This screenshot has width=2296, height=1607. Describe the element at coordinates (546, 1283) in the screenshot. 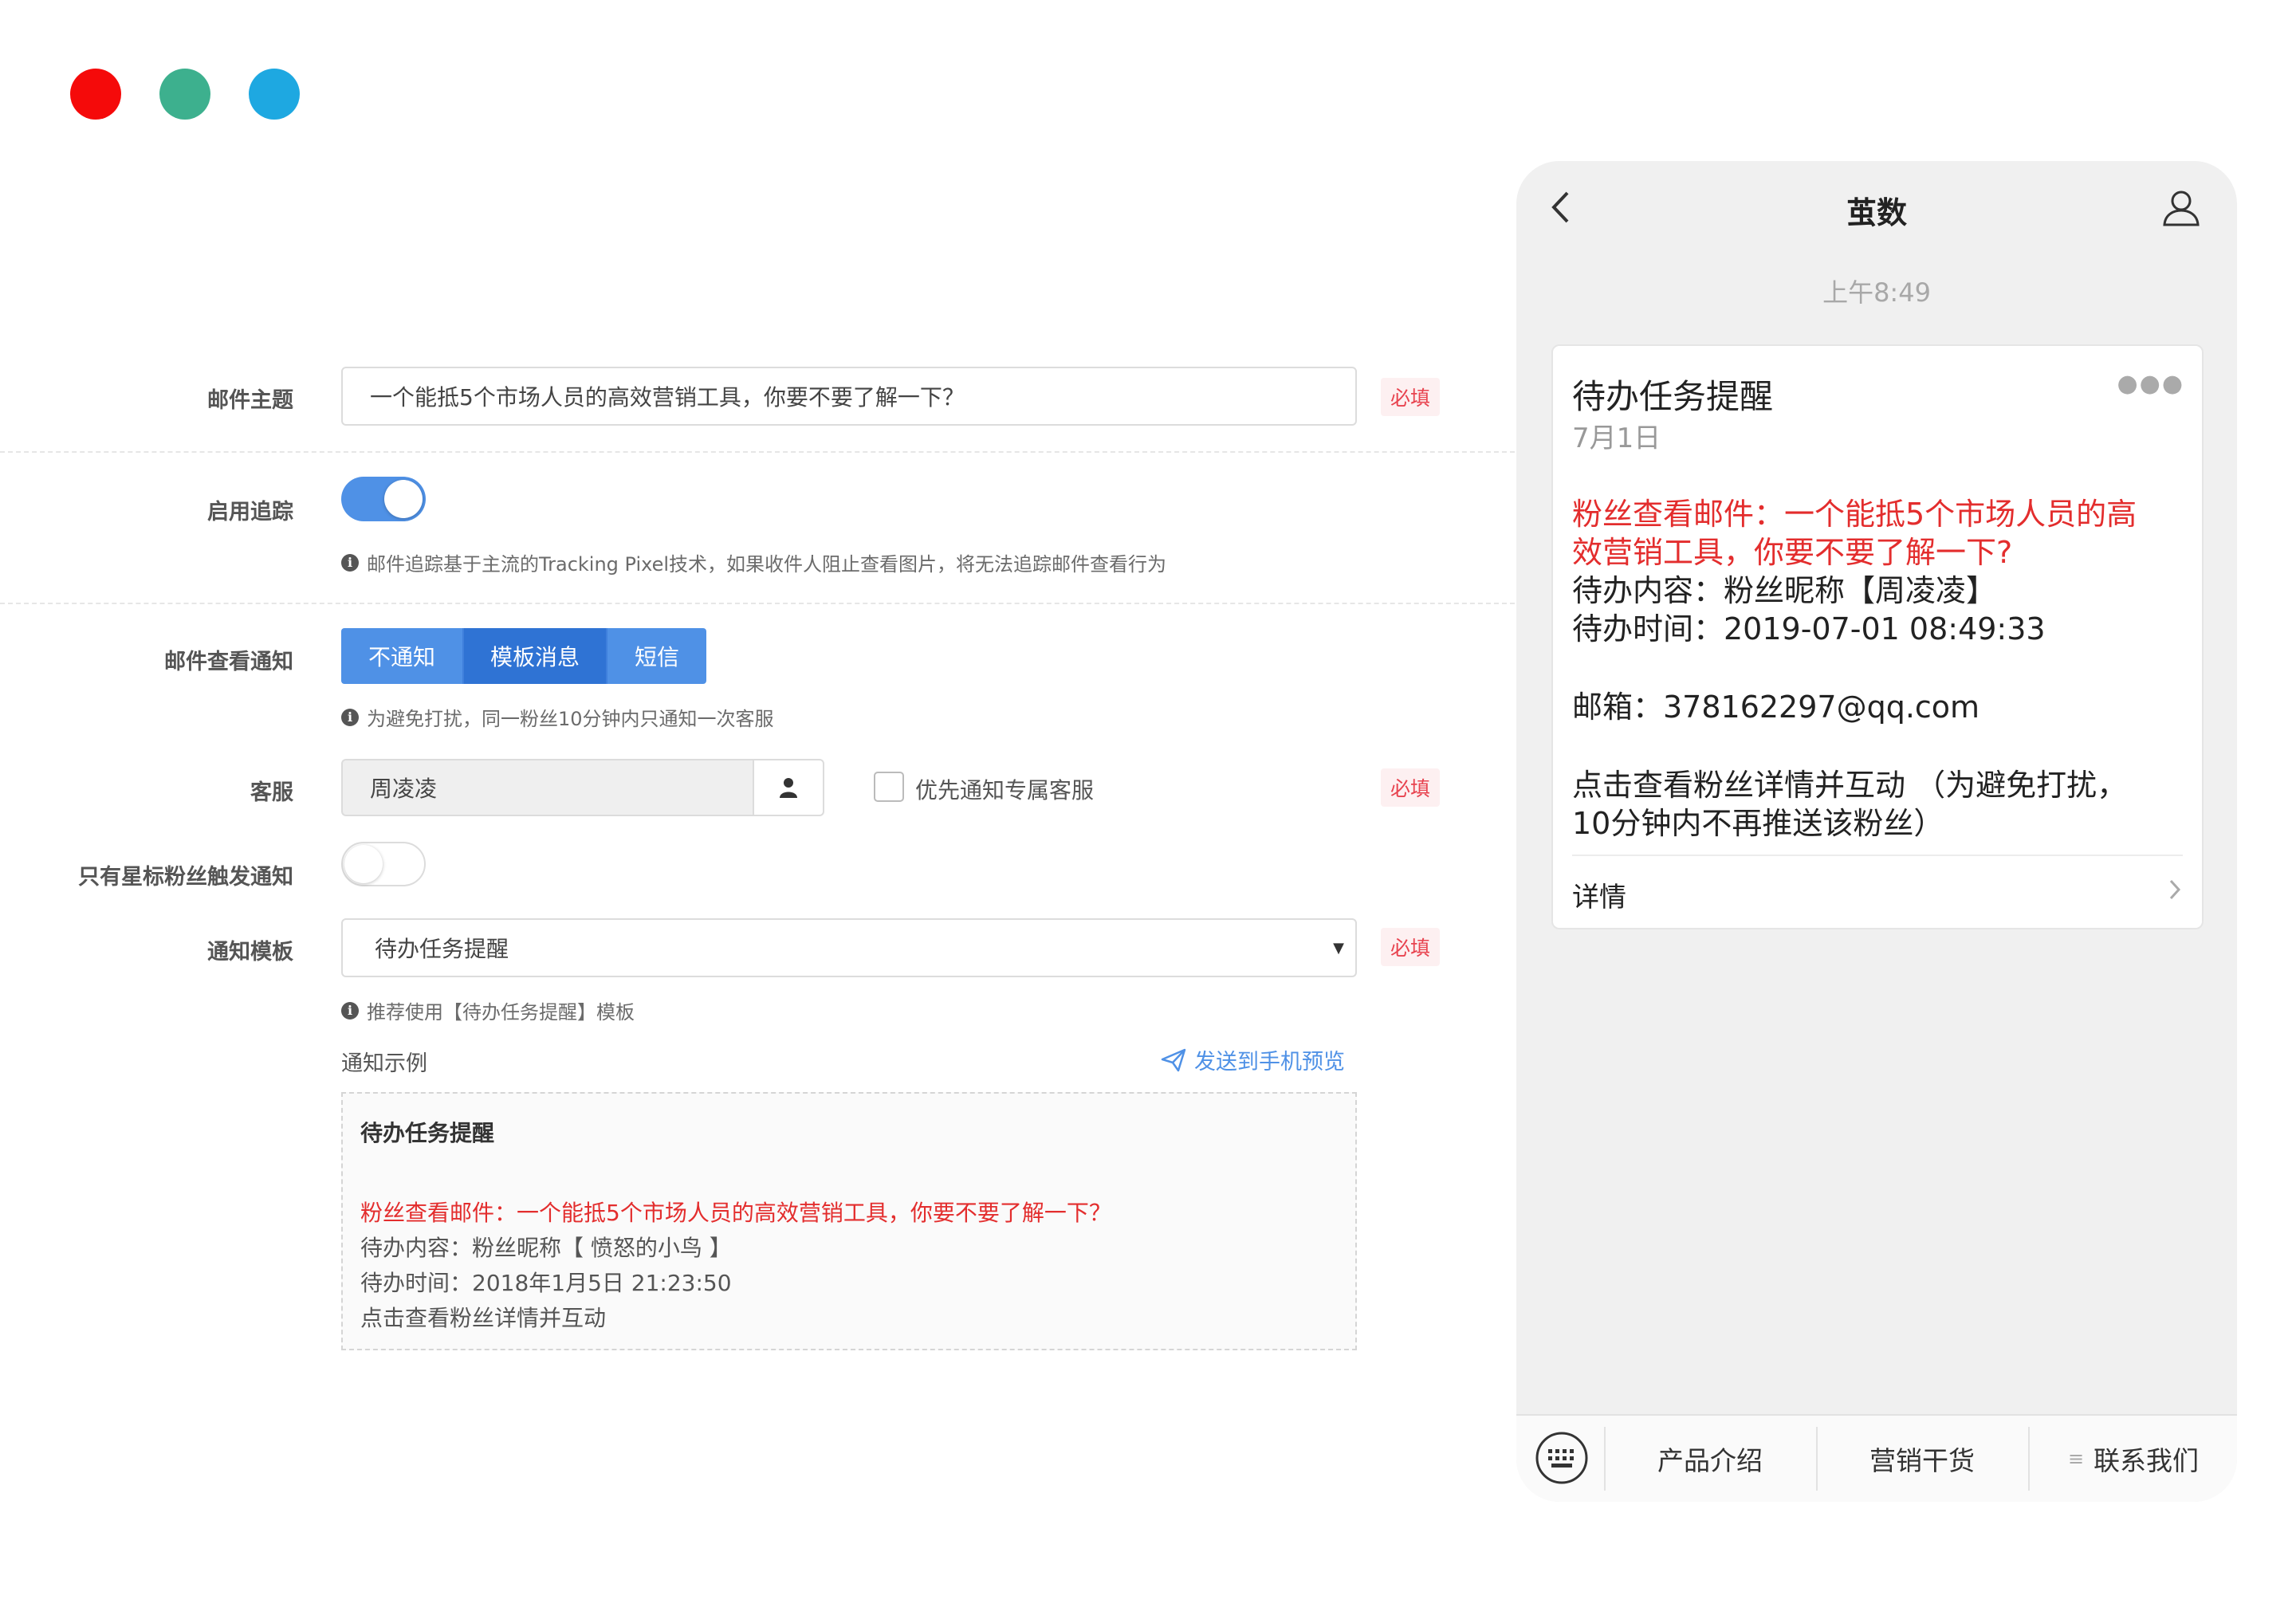

I see `example-line-time: 待办时间：2018年1月5日 21:23:50` at that location.